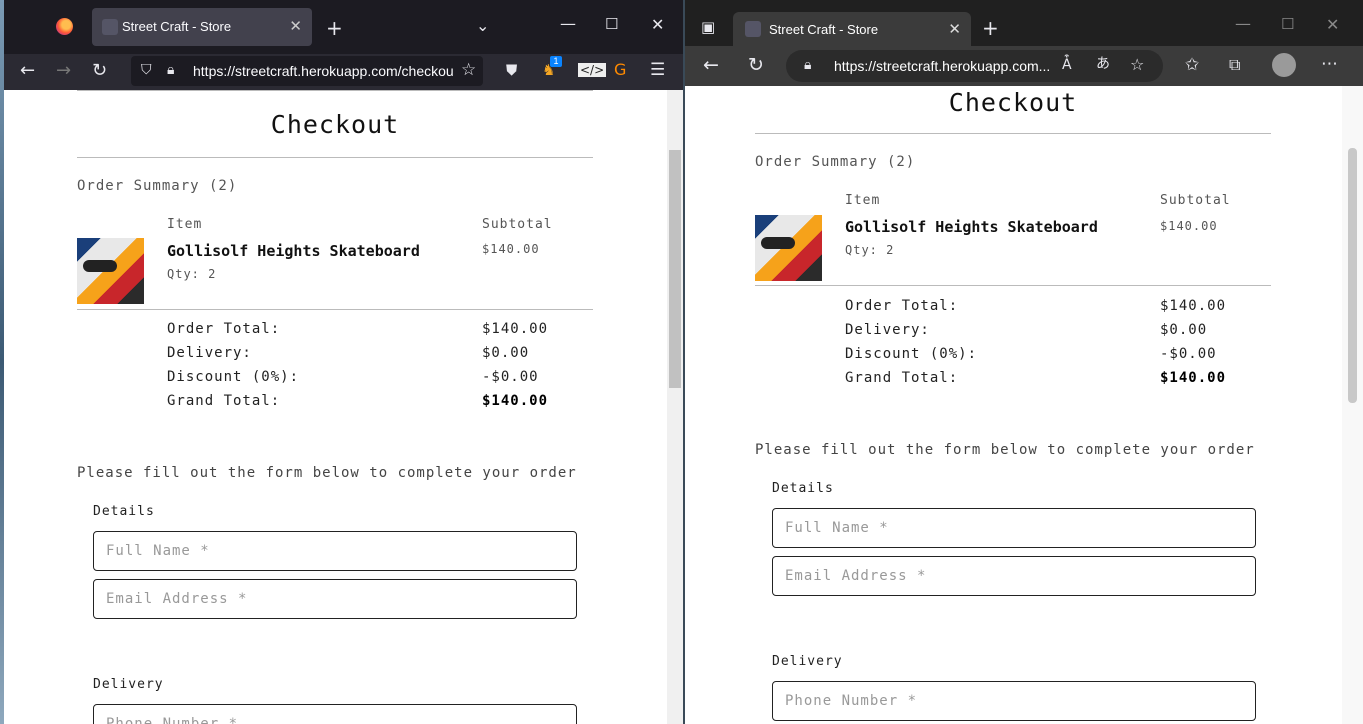  What do you see at coordinates (124, 511) in the screenshot?
I see `details-section-label: Details` at bounding box center [124, 511].